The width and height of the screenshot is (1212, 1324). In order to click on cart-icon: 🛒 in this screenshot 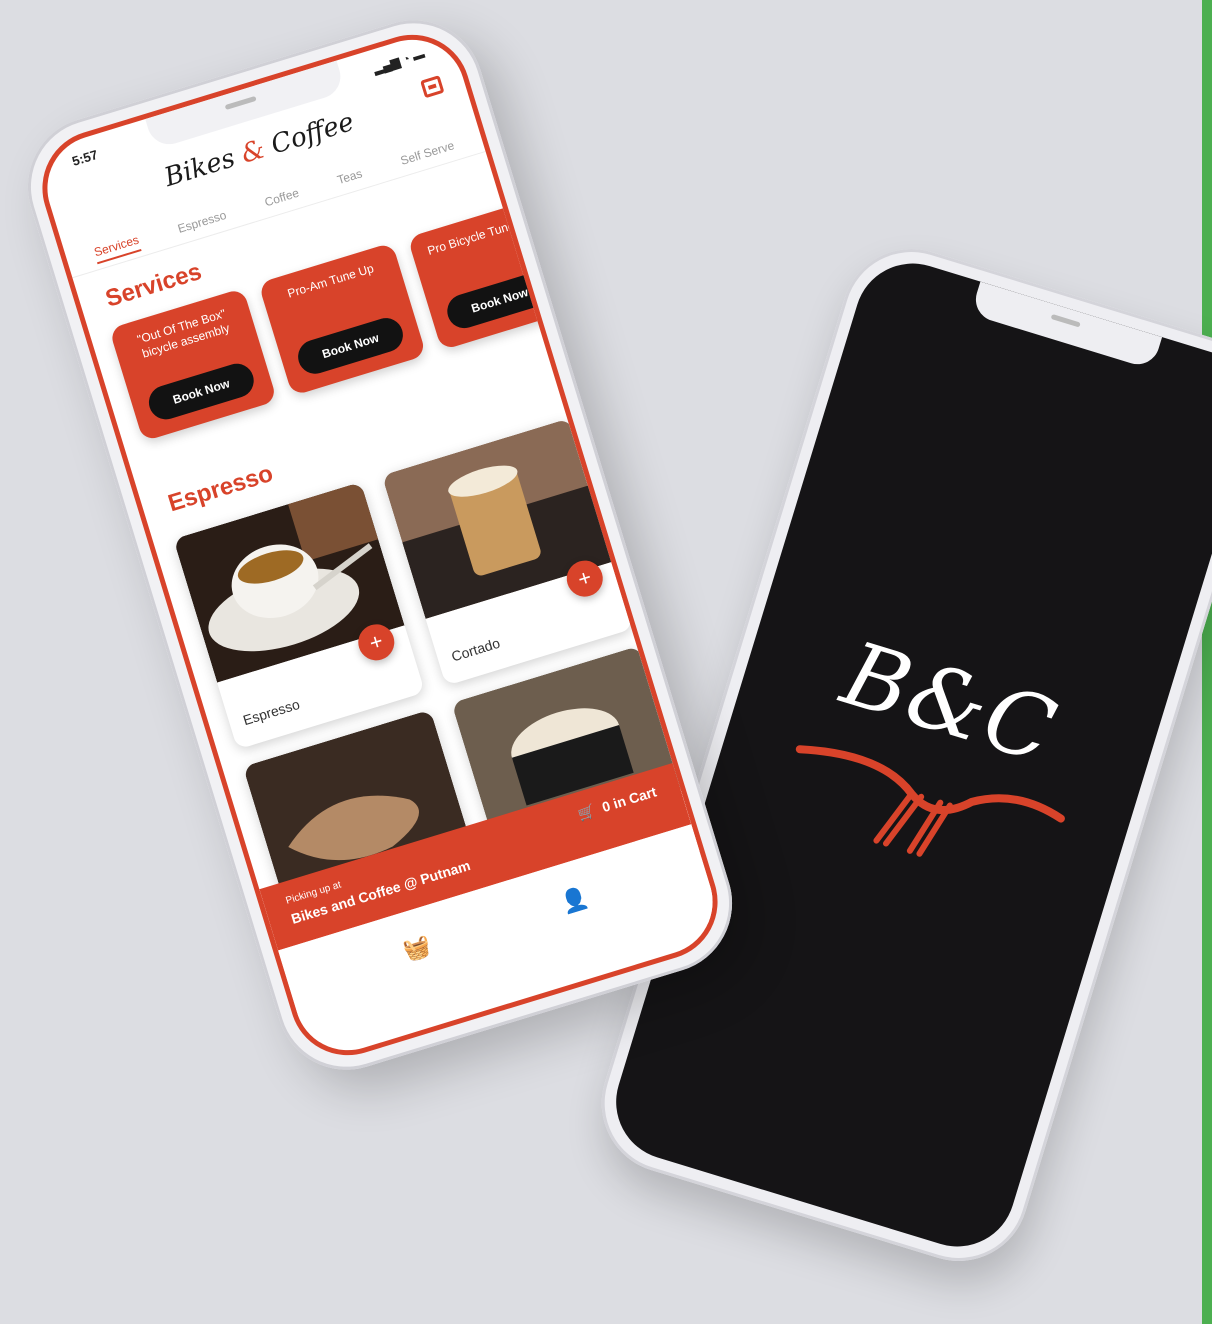, I will do `click(586, 812)`.